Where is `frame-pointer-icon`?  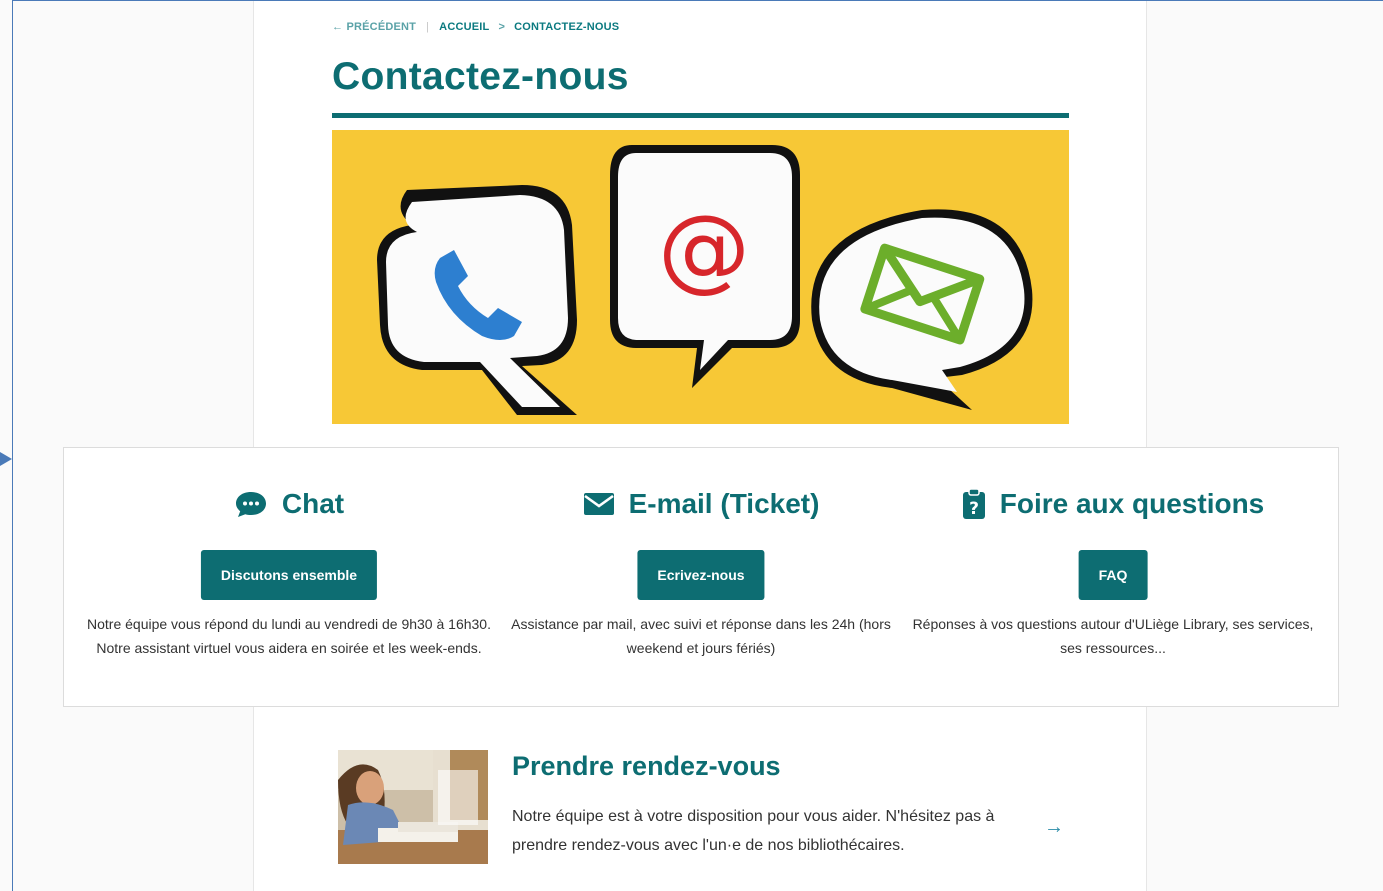
frame-pointer-icon is located at coordinates (6, 459).